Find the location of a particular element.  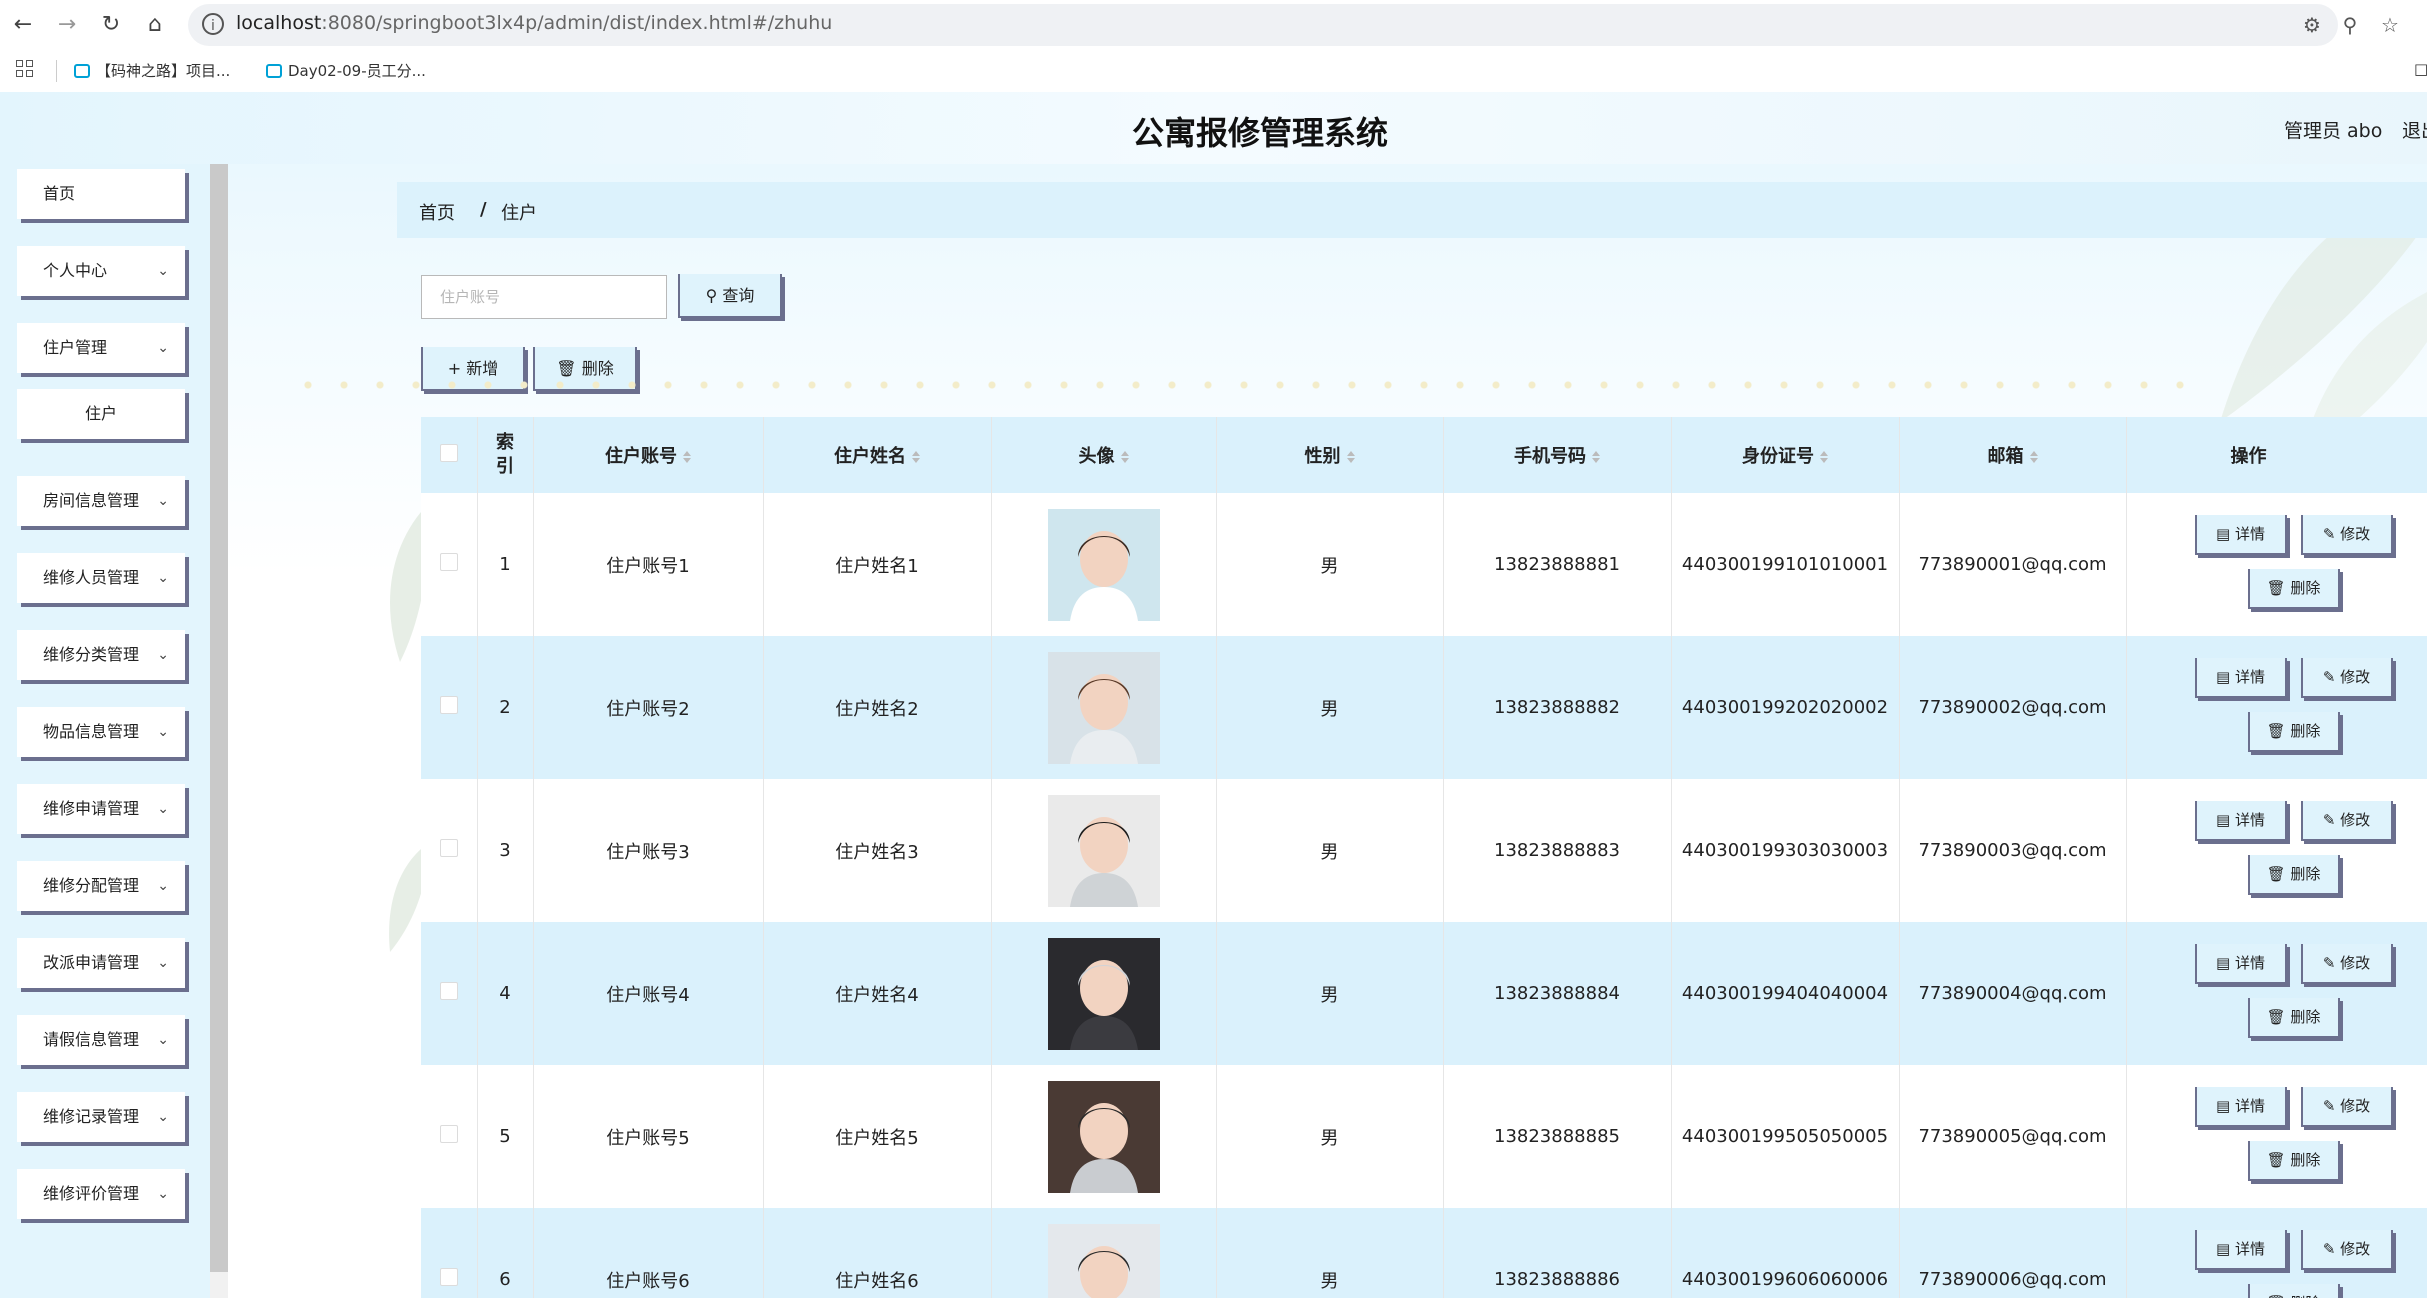

row-id-card: 440300199101010001 is located at coordinates (1785, 564).